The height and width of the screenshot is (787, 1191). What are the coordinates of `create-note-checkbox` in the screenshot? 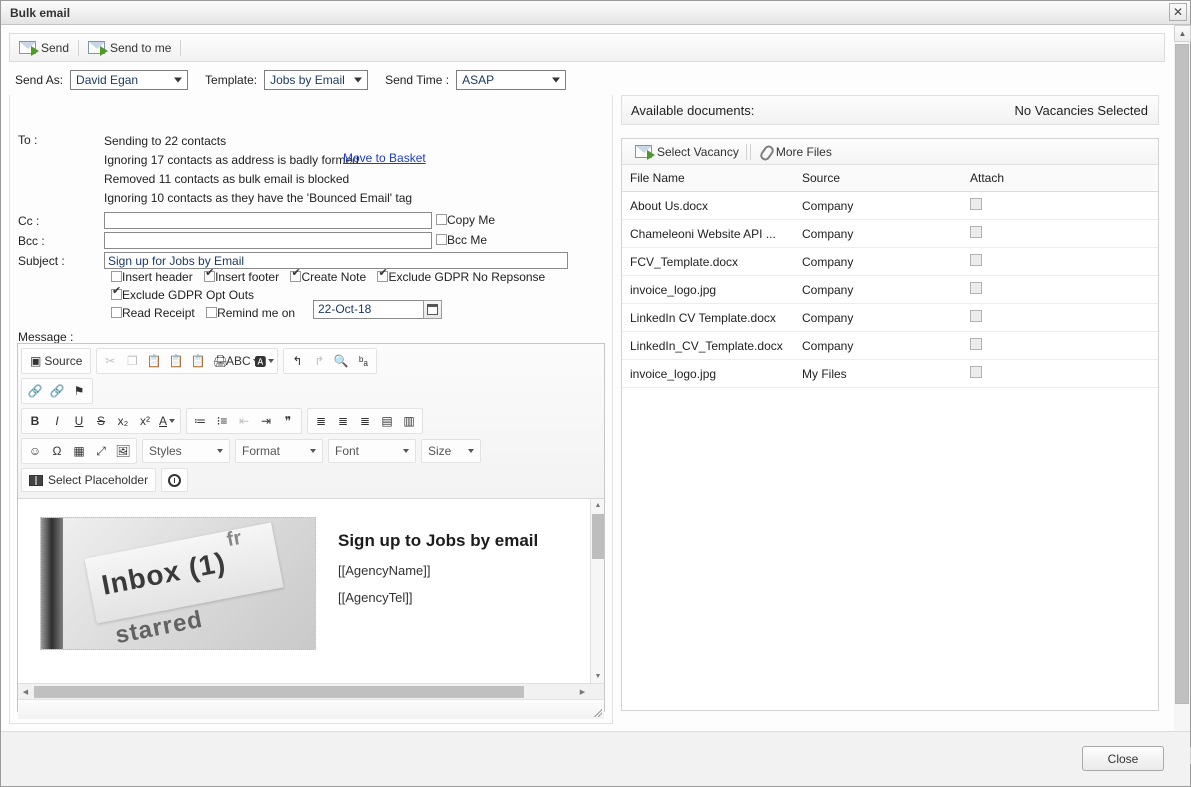 It's located at (296, 275).